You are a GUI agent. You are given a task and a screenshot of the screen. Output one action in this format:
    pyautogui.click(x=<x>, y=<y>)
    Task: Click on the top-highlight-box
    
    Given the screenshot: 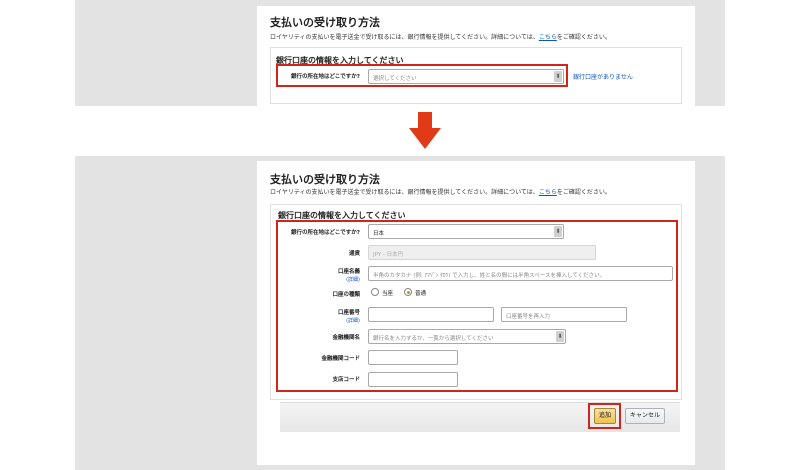 What is the action you would take?
    pyautogui.click(x=422, y=75)
    